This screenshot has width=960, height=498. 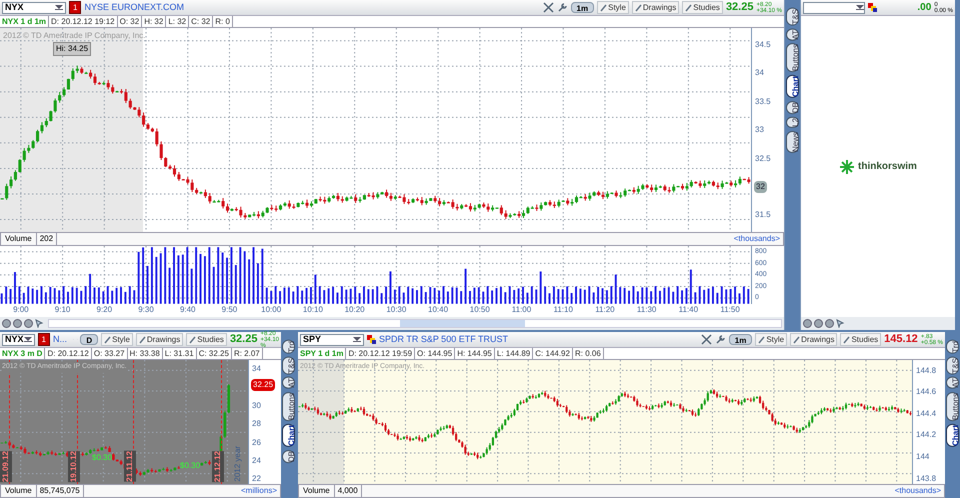 What do you see at coordinates (756, 239) in the screenshot?
I see `volume-units: <thousands>` at bounding box center [756, 239].